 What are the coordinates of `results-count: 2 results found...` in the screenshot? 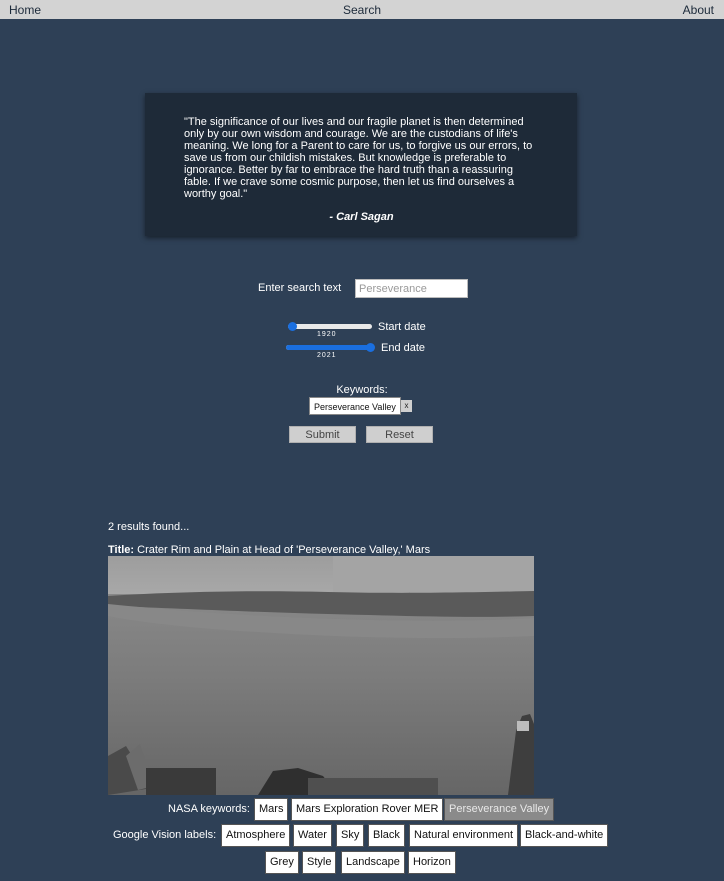 It's located at (149, 527).